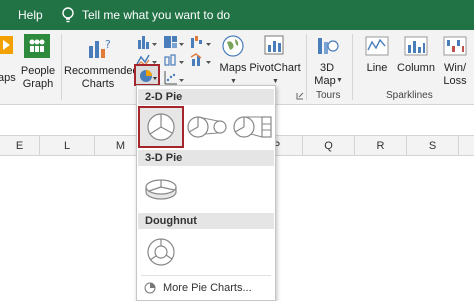 This screenshot has width=474, height=301. I want to click on pie-of-pie-icon, so click(207, 127).